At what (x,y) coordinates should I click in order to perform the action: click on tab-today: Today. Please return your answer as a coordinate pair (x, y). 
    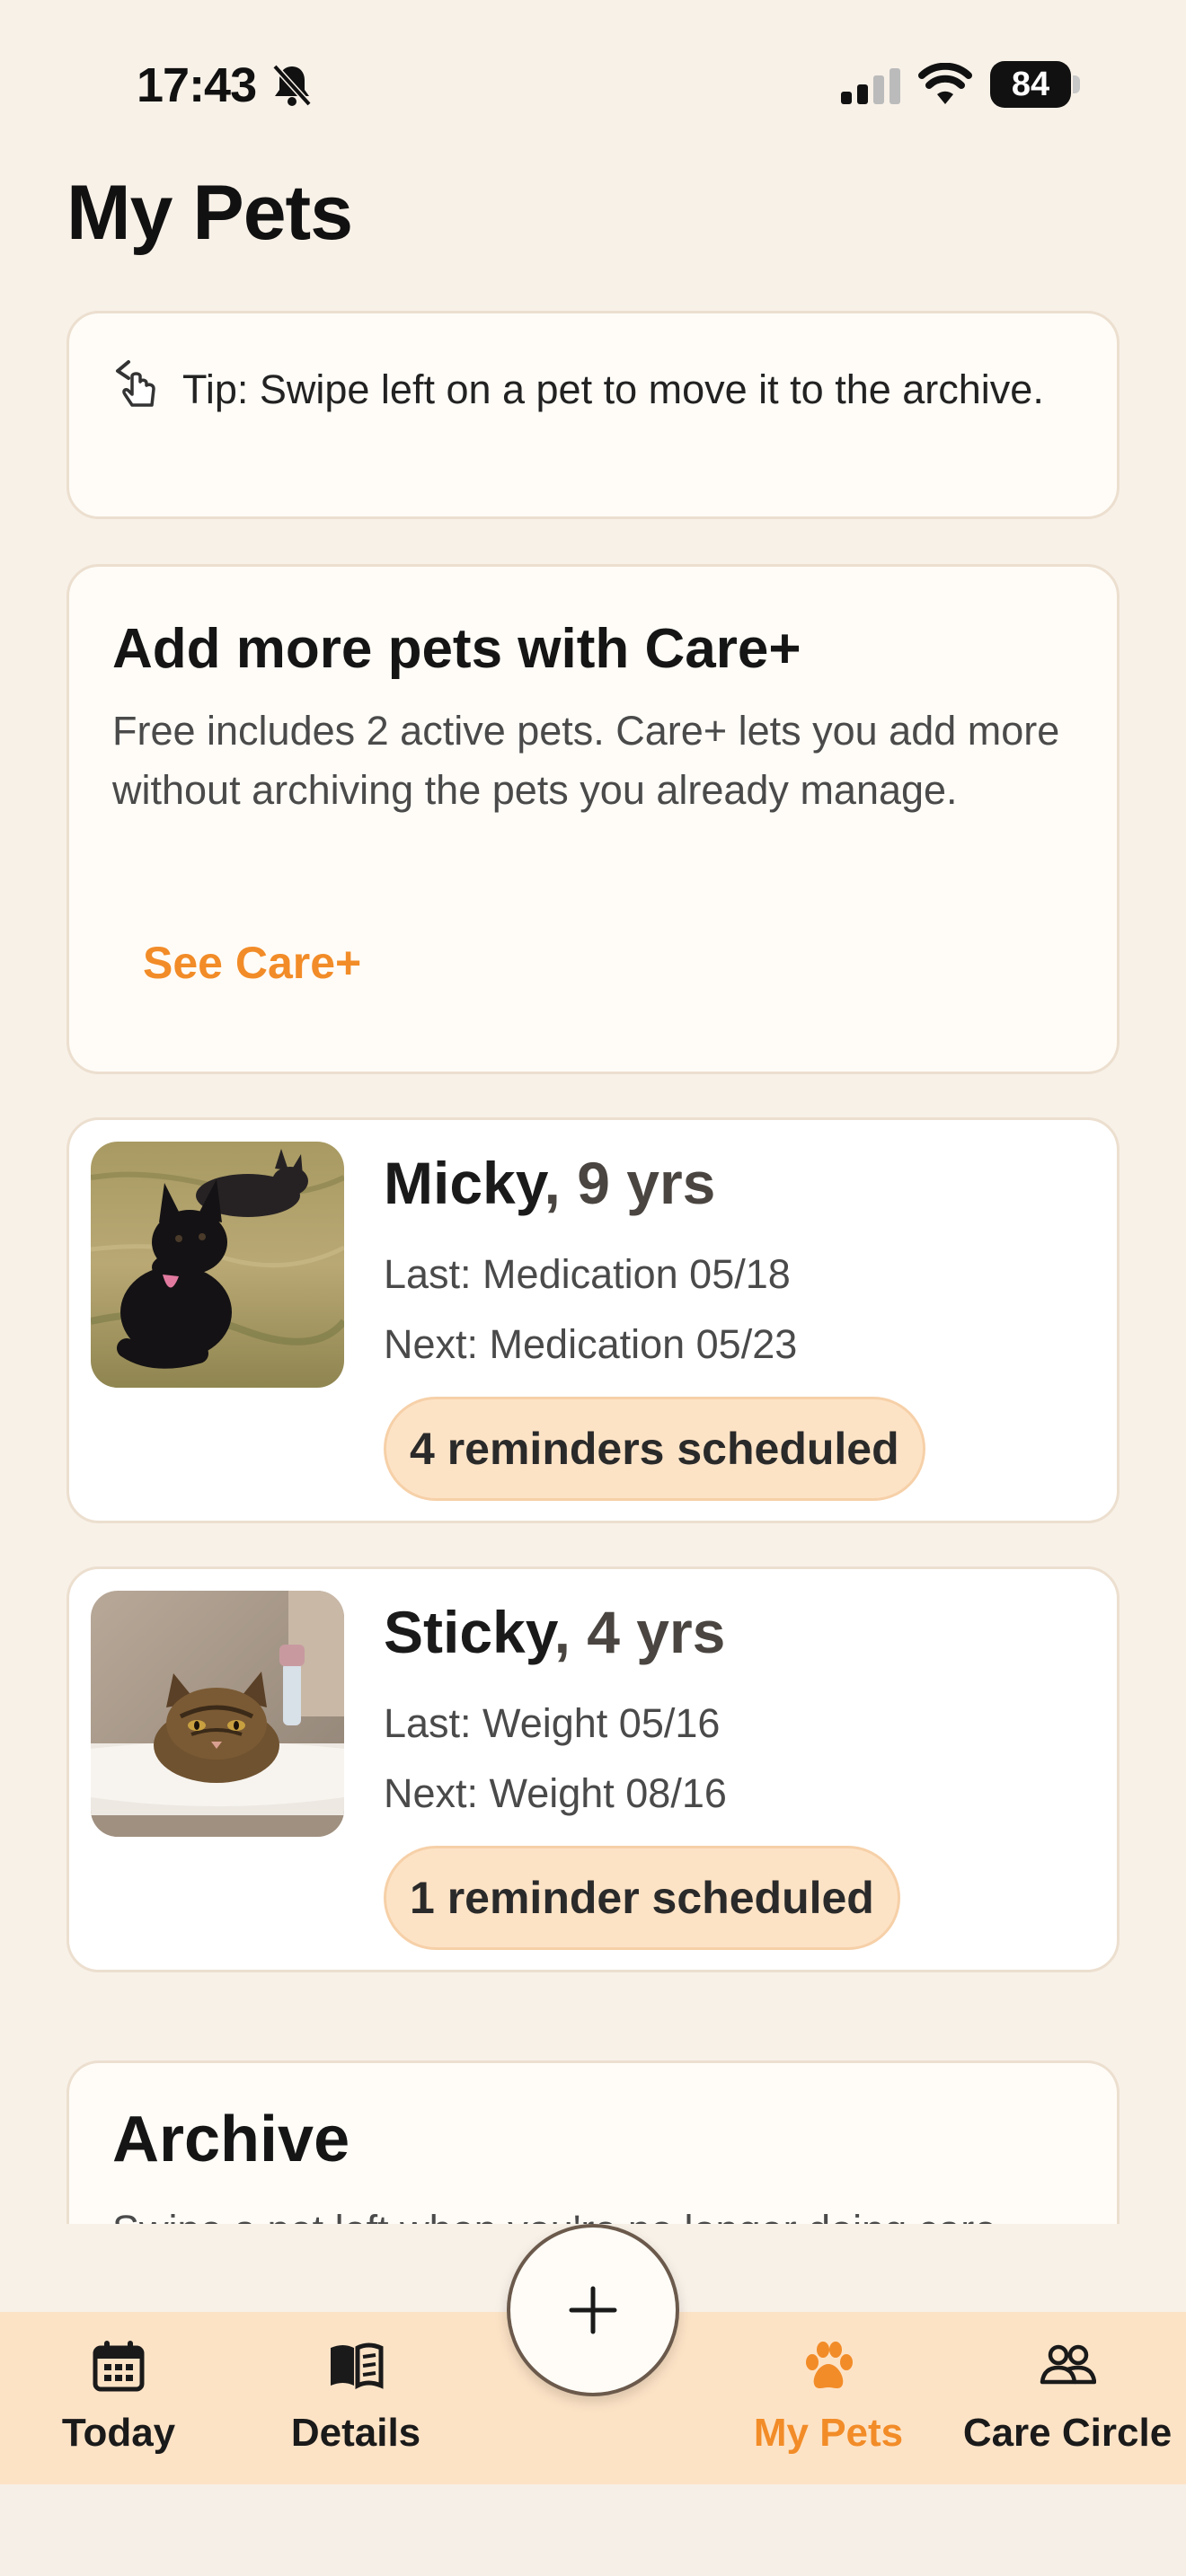
    Looking at the image, I should click on (118, 2398).